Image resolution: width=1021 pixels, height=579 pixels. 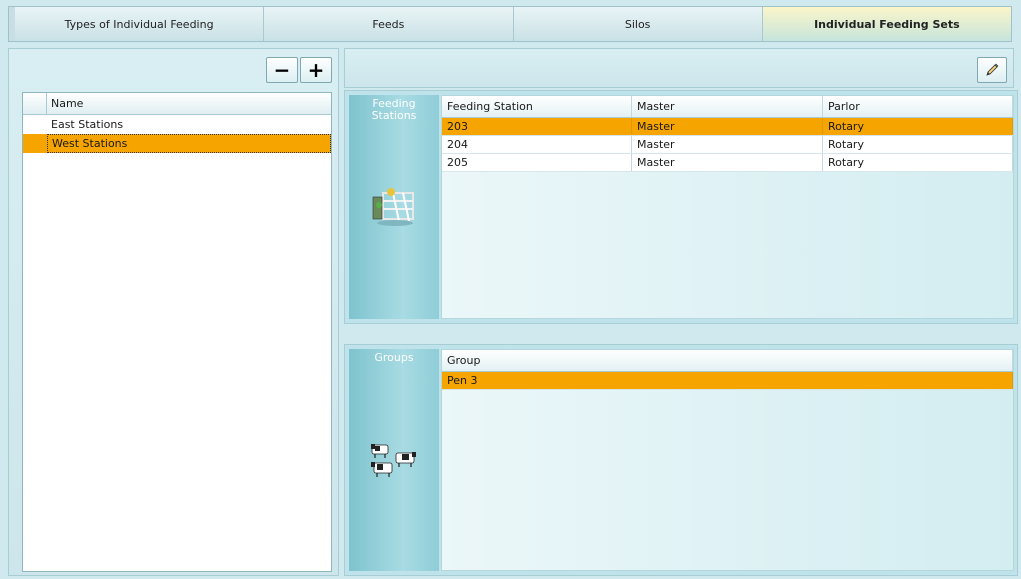 I want to click on pencil-icon, so click(x=992, y=69).